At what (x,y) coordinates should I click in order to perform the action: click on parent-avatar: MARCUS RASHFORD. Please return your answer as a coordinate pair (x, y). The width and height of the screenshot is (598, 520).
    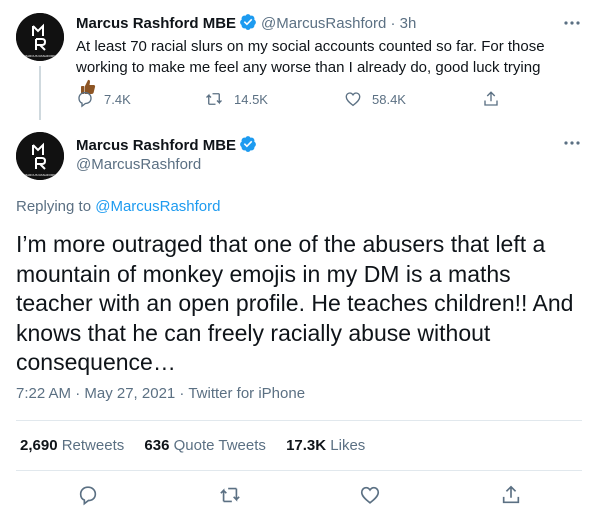
    Looking at the image, I should click on (40, 37).